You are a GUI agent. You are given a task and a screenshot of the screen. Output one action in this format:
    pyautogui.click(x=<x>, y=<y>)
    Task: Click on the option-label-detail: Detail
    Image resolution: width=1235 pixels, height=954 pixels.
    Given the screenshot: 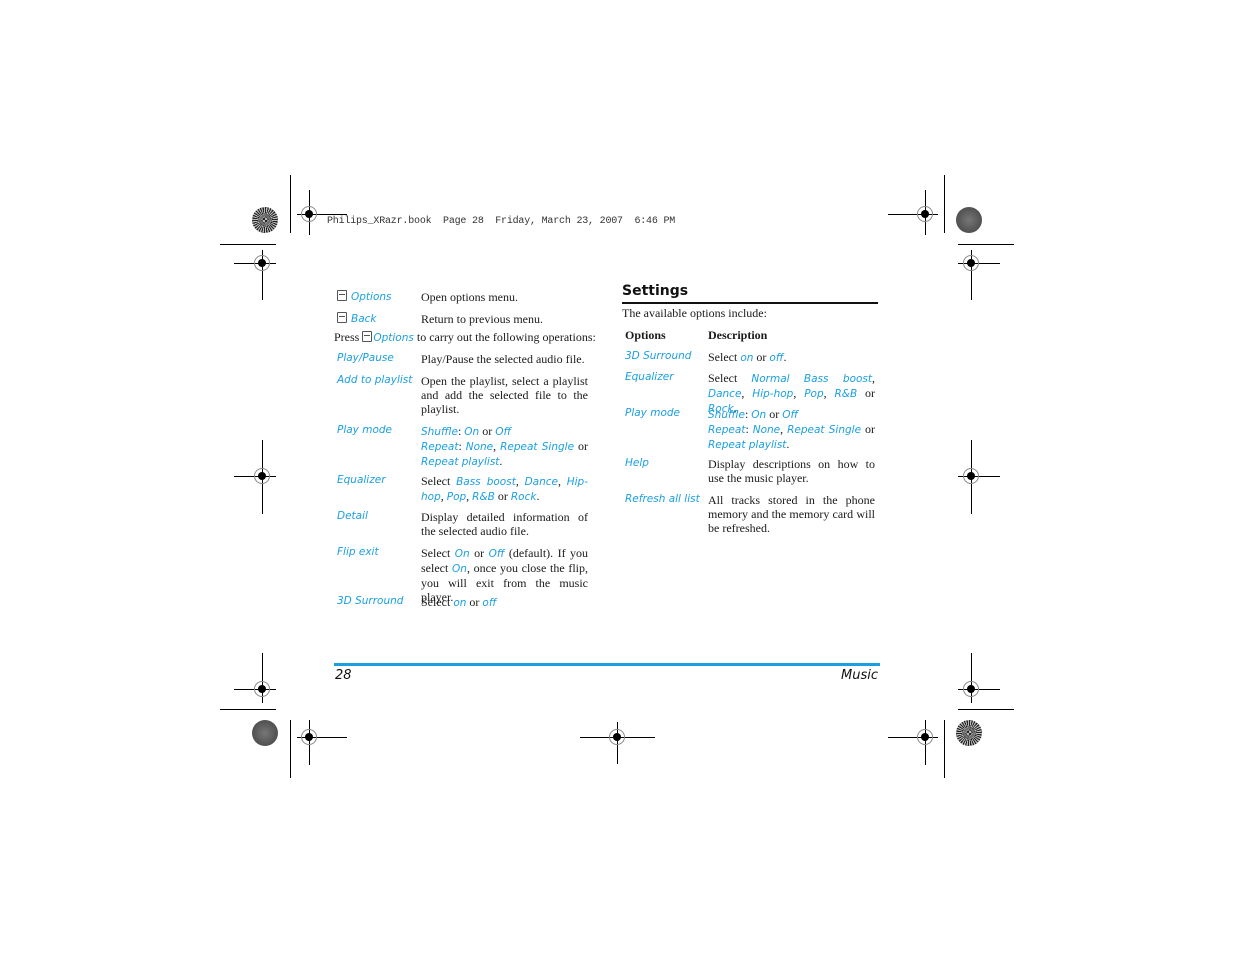 What is the action you would take?
    pyautogui.click(x=352, y=516)
    